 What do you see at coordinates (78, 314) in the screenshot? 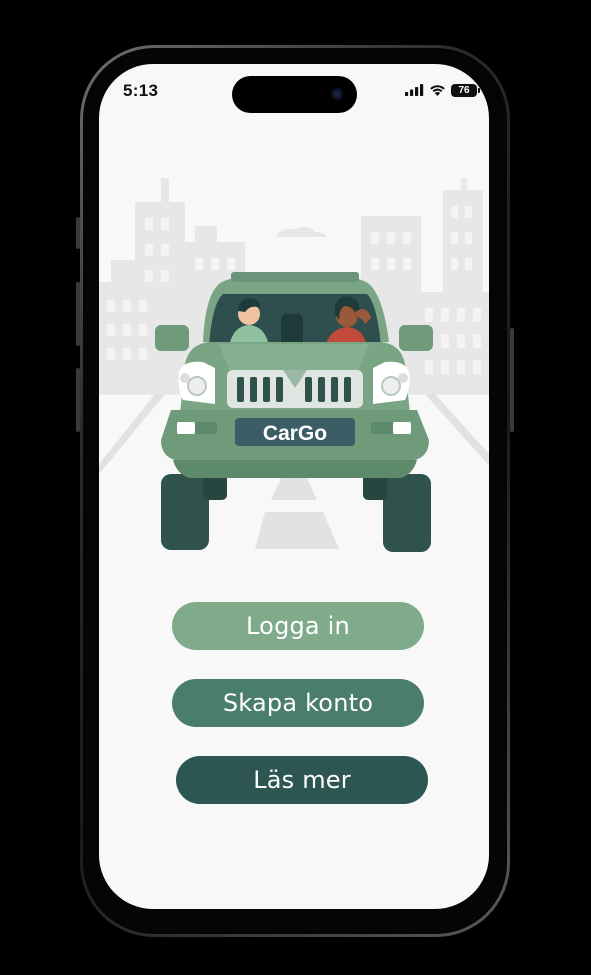
I see `volume-up-button` at bounding box center [78, 314].